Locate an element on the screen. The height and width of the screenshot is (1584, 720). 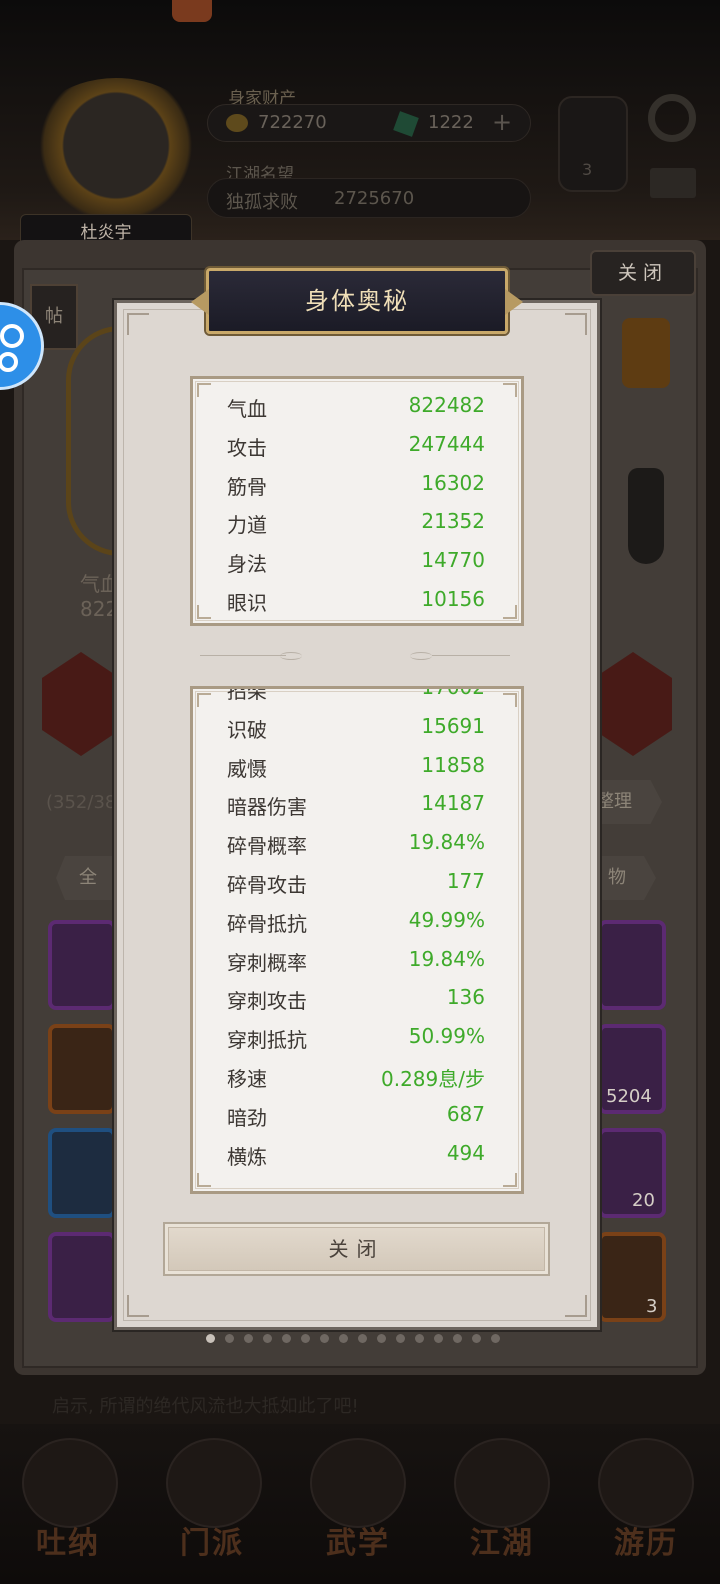
stat-row: 身法 14770 is located at coordinates (357, 561).